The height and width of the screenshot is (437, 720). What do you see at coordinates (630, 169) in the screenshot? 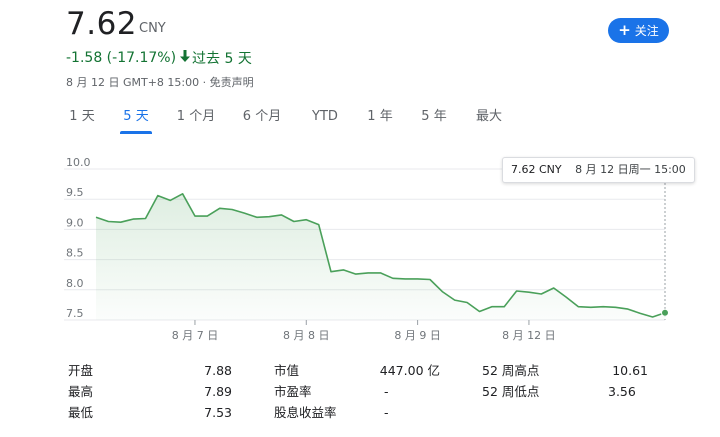
I see `tooltip-time: 8 月 12 日周一 15:00` at bounding box center [630, 169].